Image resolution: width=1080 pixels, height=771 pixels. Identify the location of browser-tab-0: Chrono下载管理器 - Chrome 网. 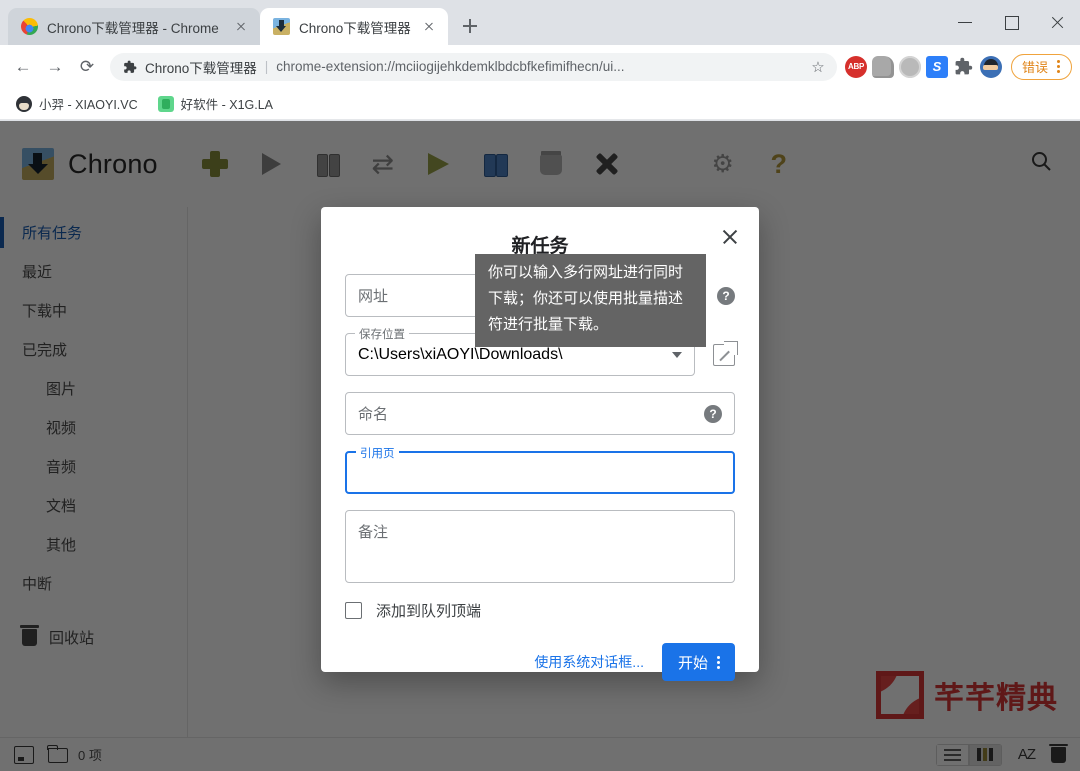
(134, 26).